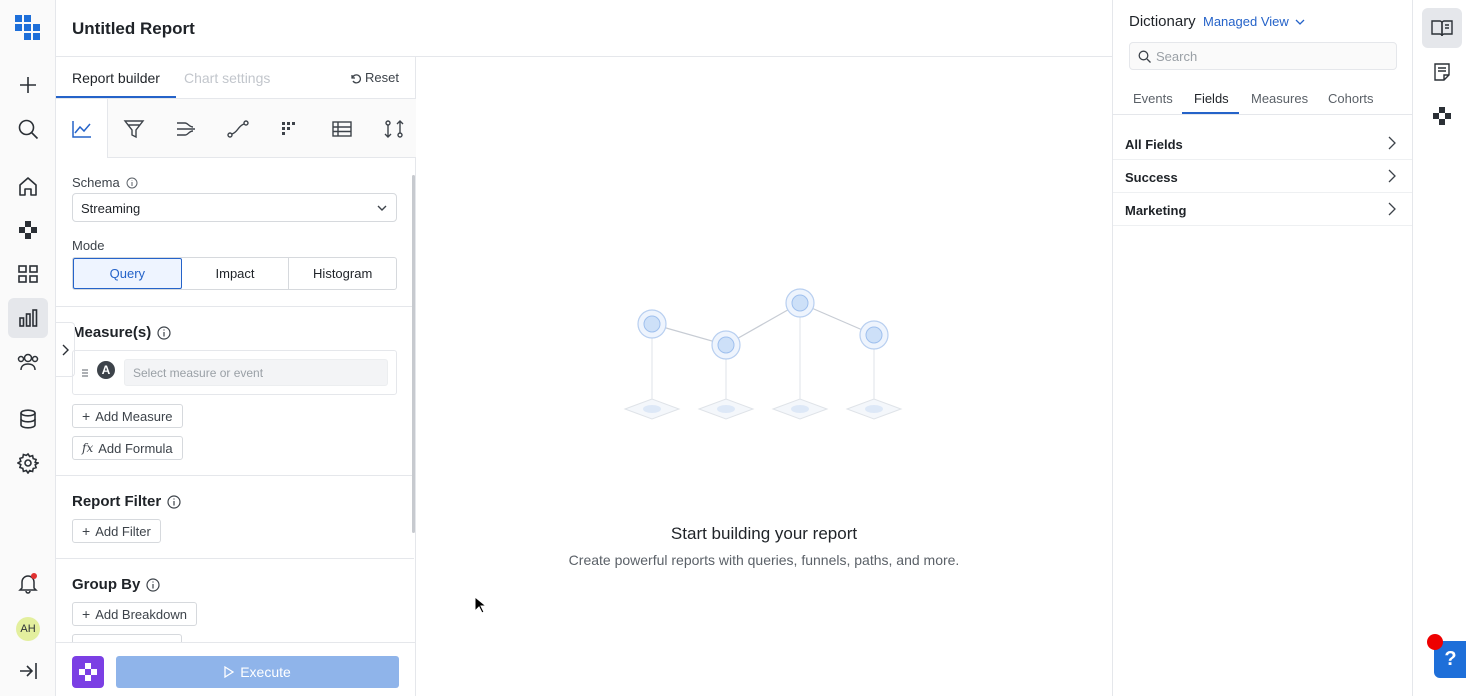 This screenshot has height=696, width=1466. I want to click on tab-cohorts: Cohorts, so click(1351, 98).